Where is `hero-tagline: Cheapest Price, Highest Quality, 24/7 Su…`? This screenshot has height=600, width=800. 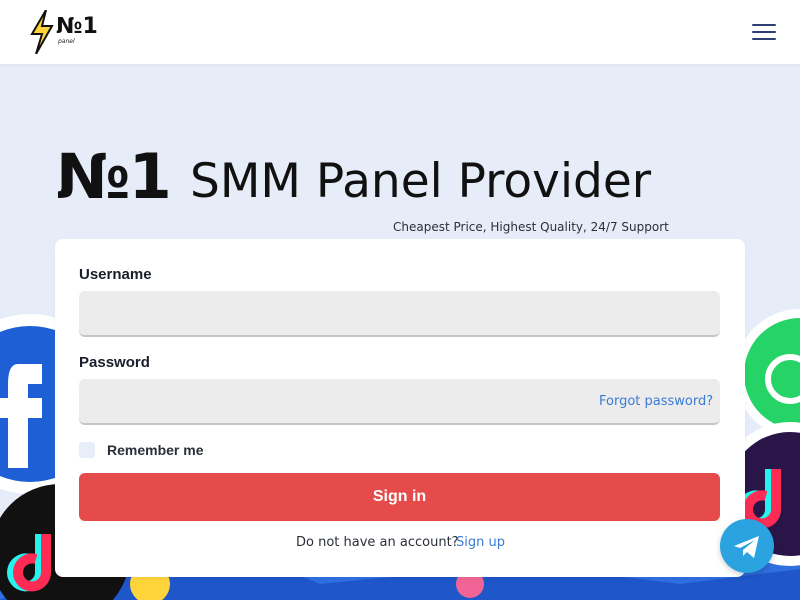
hero-tagline: Cheapest Price, Highest Quality, 24/7 Su… is located at coordinates (531, 227).